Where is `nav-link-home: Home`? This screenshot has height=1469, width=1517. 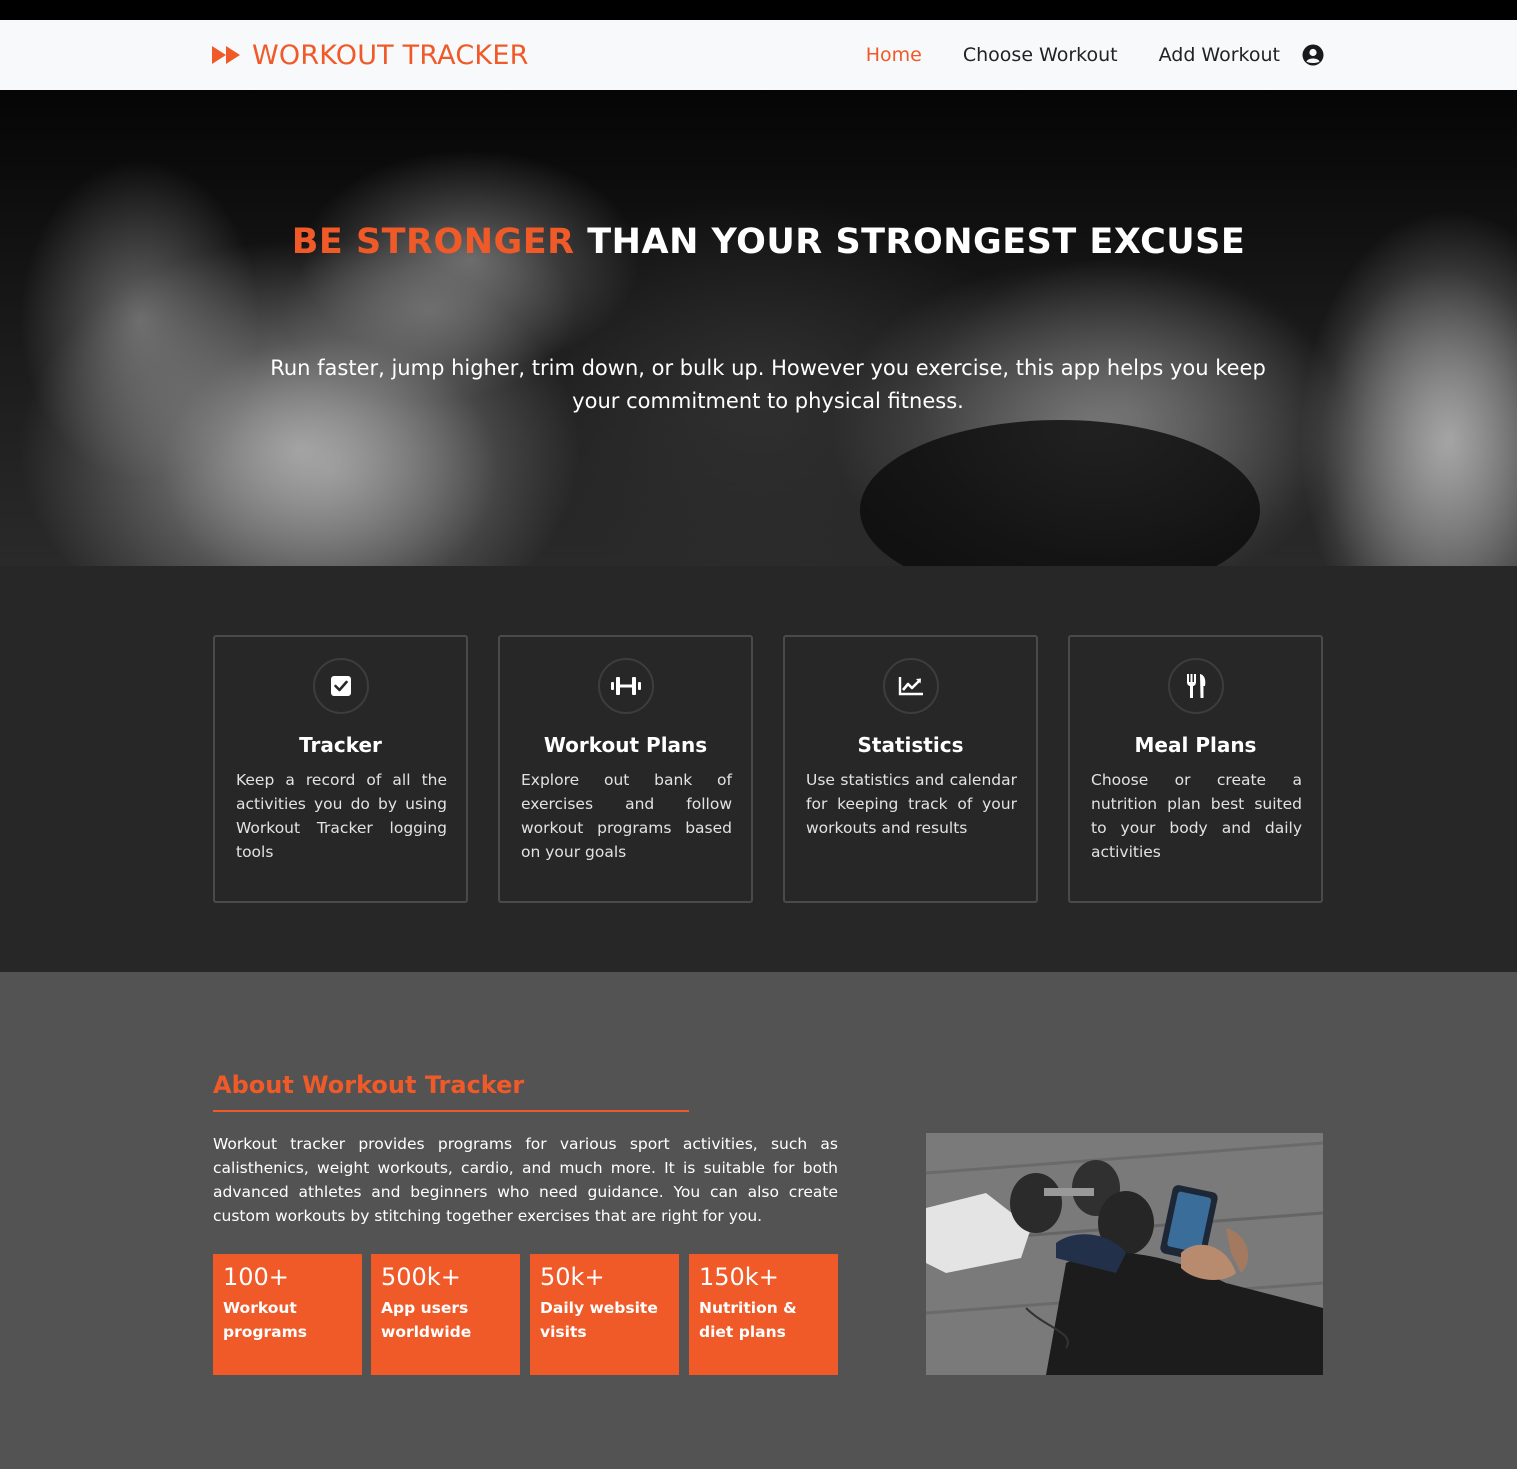
nav-link-home: Home is located at coordinates (894, 55).